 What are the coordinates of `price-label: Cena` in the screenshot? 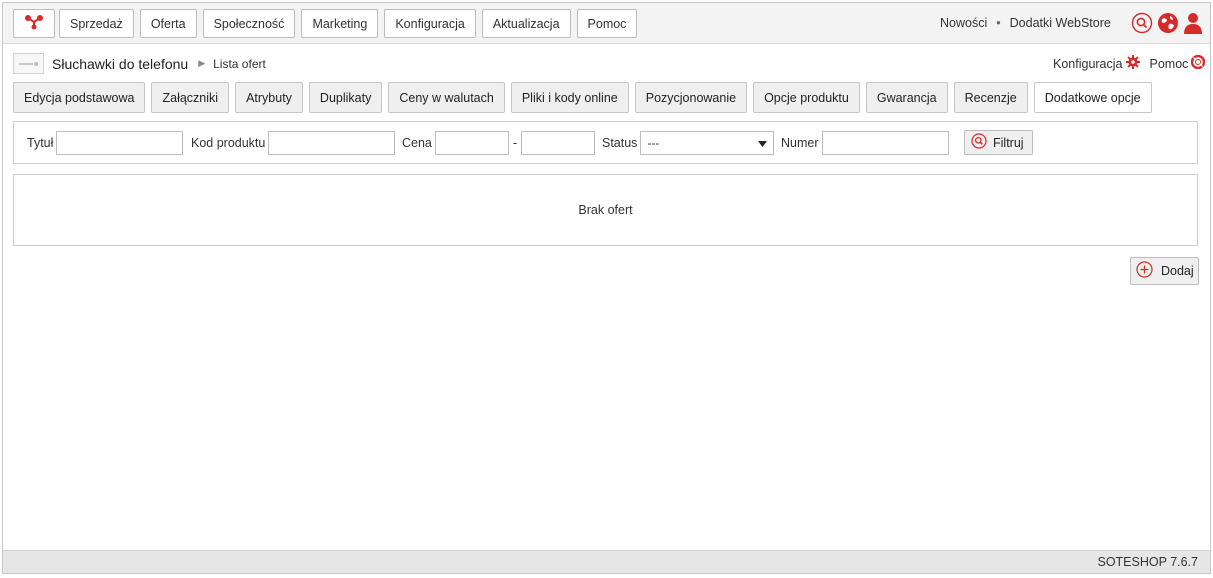 It's located at (417, 142).